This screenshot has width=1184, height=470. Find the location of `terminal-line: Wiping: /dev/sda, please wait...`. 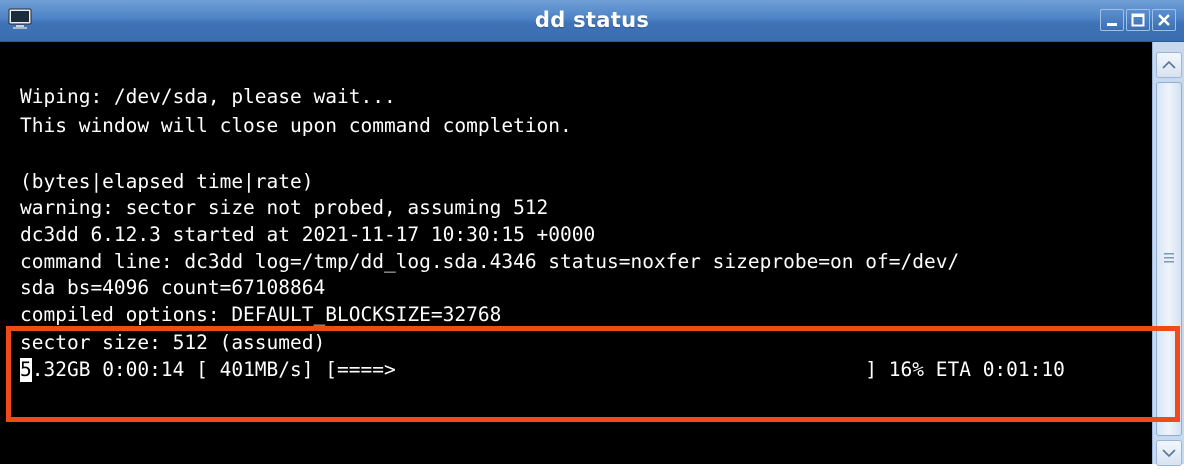

terminal-line: Wiping: /dev/sda, please wait... is located at coordinates (208, 96).